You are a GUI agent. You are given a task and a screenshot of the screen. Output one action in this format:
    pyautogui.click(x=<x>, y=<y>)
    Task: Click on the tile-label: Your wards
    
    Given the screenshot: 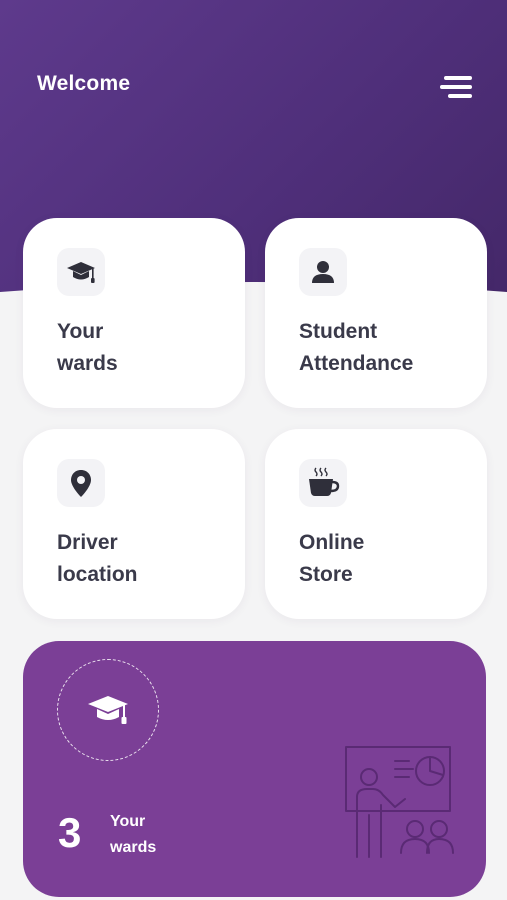 What is the action you would take?
    pyautogui.click(x=87, y=347)
    